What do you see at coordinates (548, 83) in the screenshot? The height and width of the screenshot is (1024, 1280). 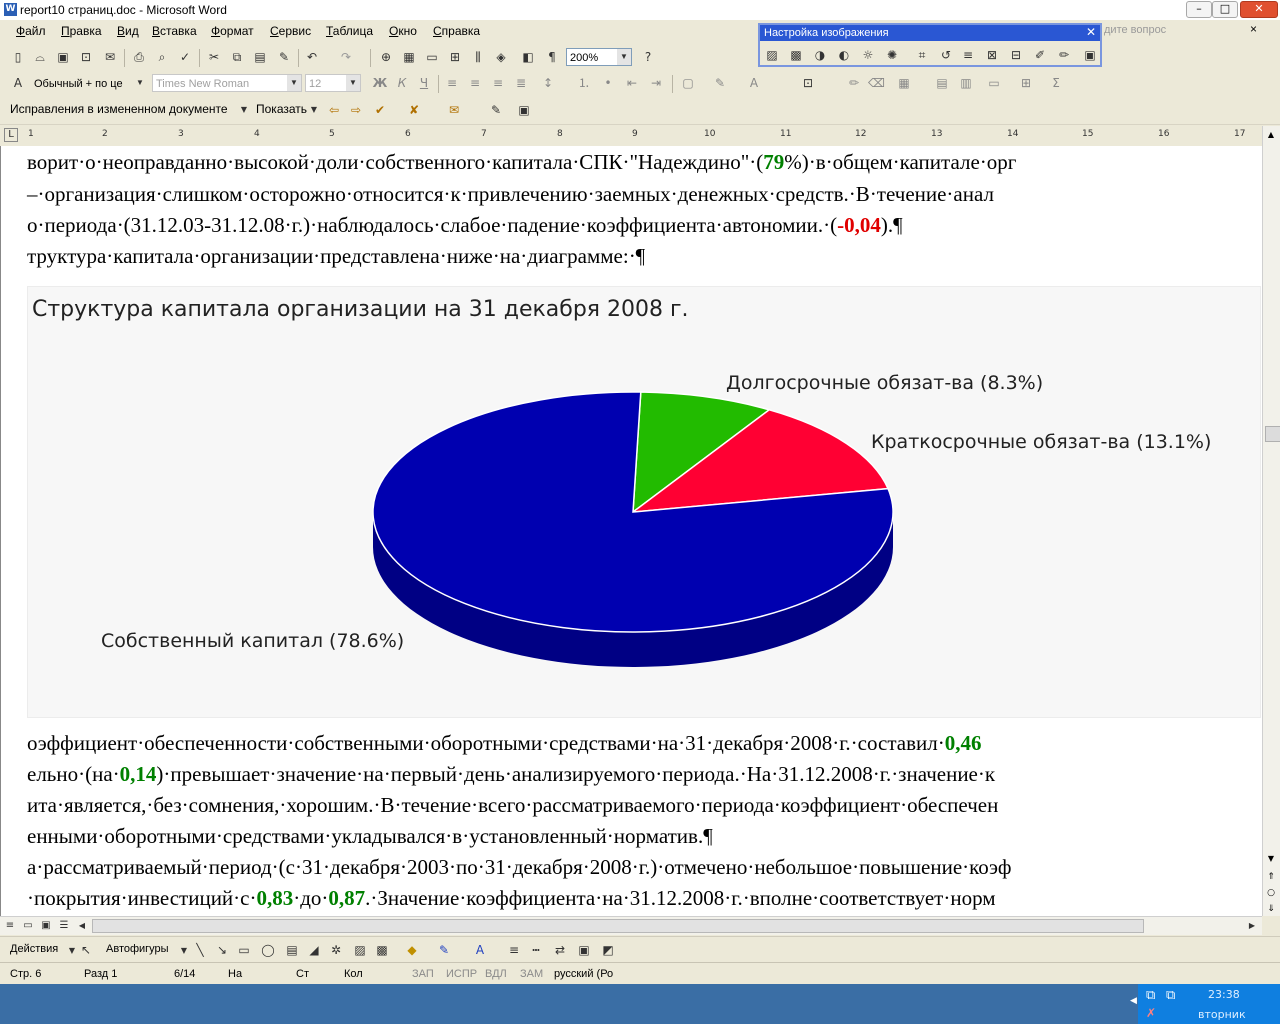 I see `line-spacing-icon: ↕` at bounding box center [548, 83].